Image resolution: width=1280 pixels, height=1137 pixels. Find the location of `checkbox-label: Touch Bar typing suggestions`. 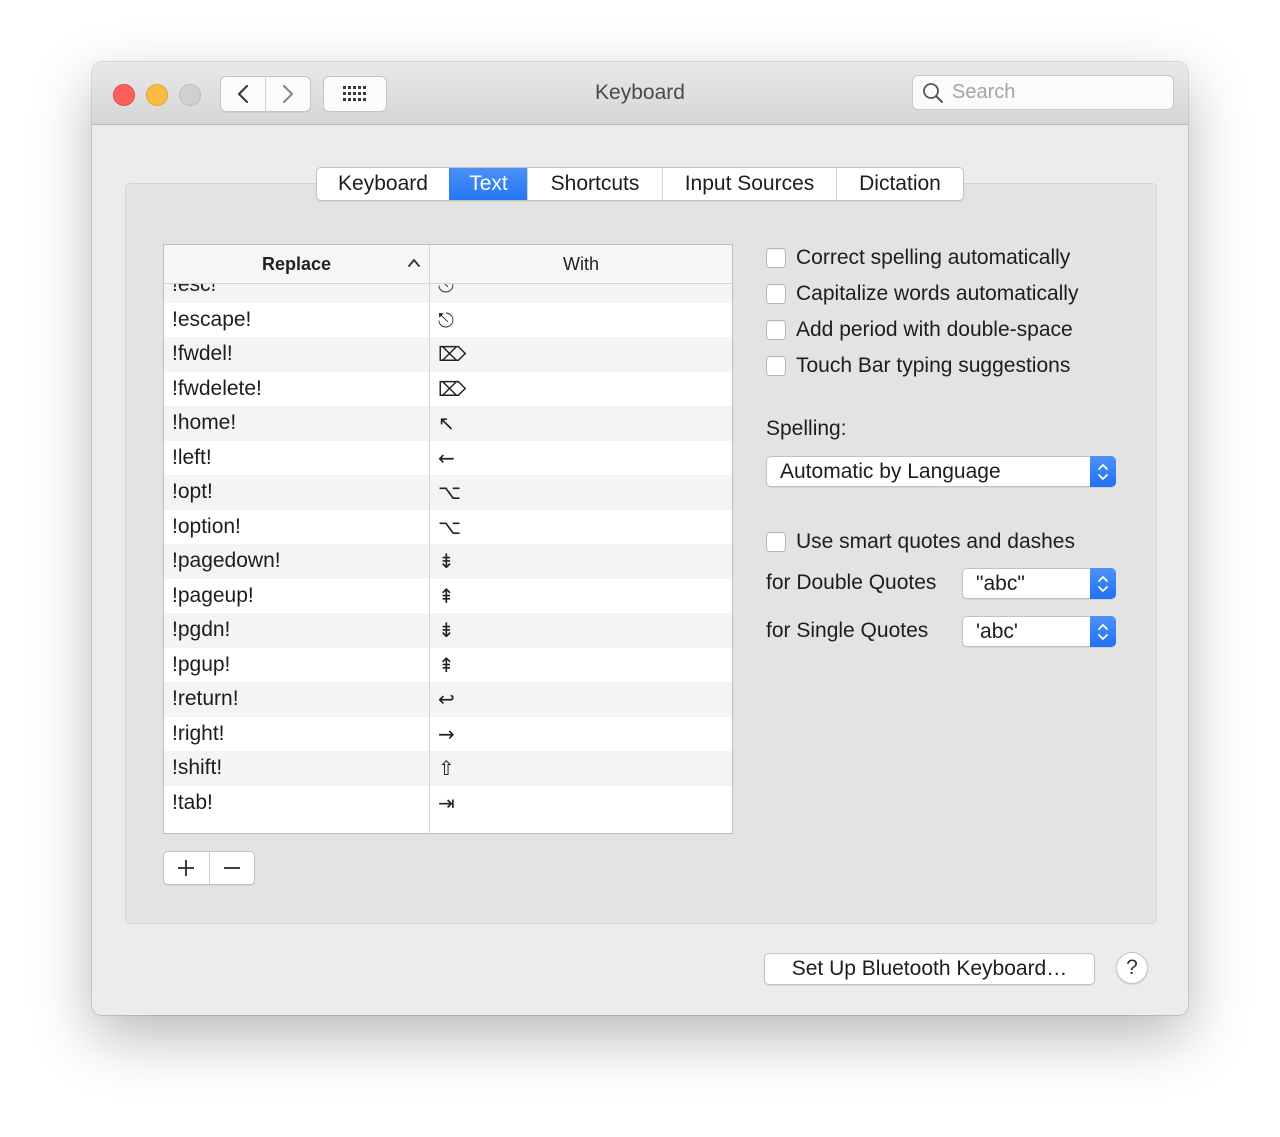

checkbox-label: Touch Bar typing suggestions is located at coordinates (933, 365).